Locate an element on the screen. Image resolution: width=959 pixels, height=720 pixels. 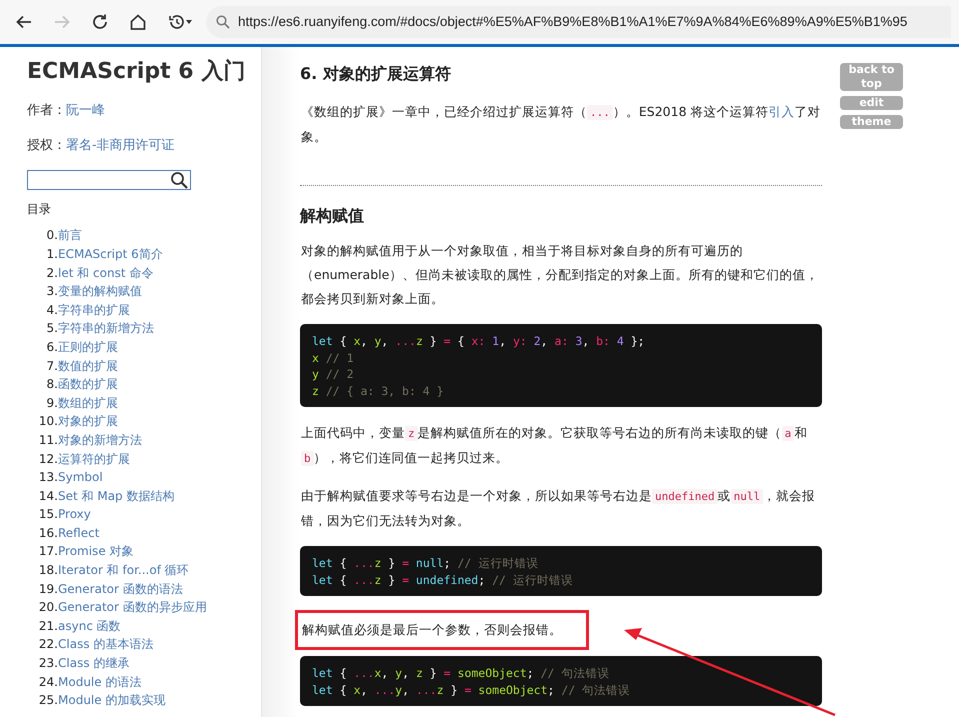
side-button: back to top is located at coordinates (871, 77).